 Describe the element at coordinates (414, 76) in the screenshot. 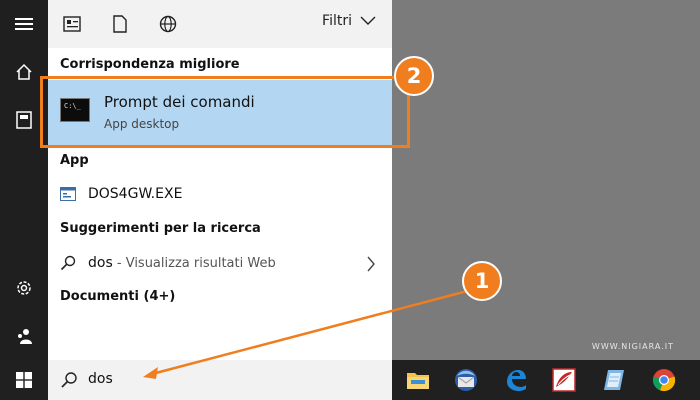

I see `callout-badge-2: 2` at that location.